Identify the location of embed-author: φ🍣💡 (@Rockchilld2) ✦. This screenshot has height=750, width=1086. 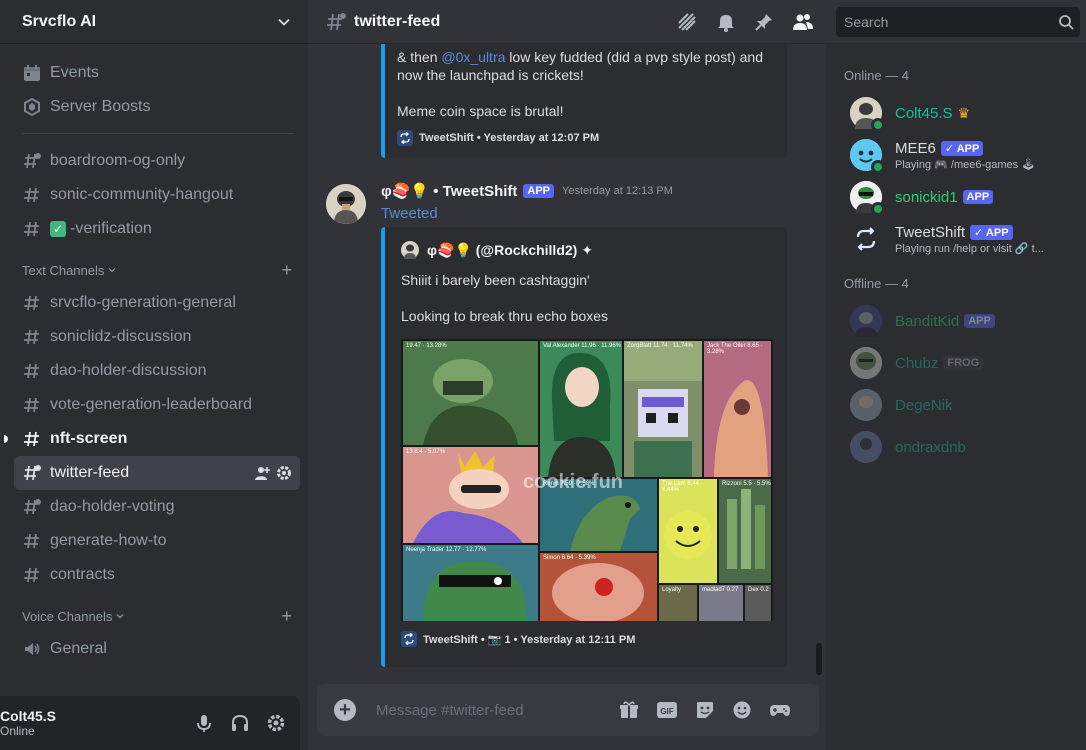
(497, 250).